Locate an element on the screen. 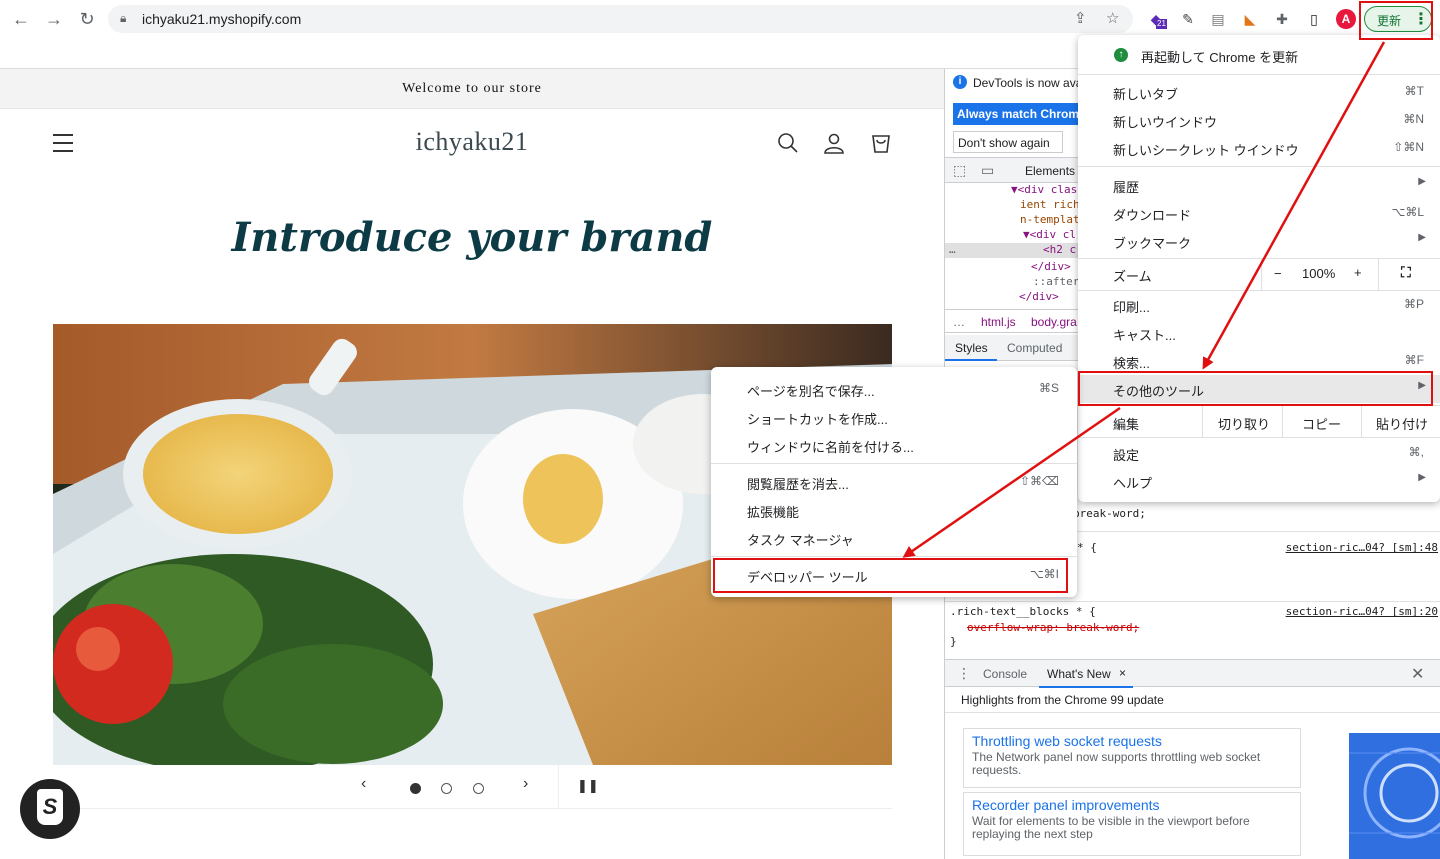  announcement-bar: Welcome to our store is located at coordinates (472, 89).